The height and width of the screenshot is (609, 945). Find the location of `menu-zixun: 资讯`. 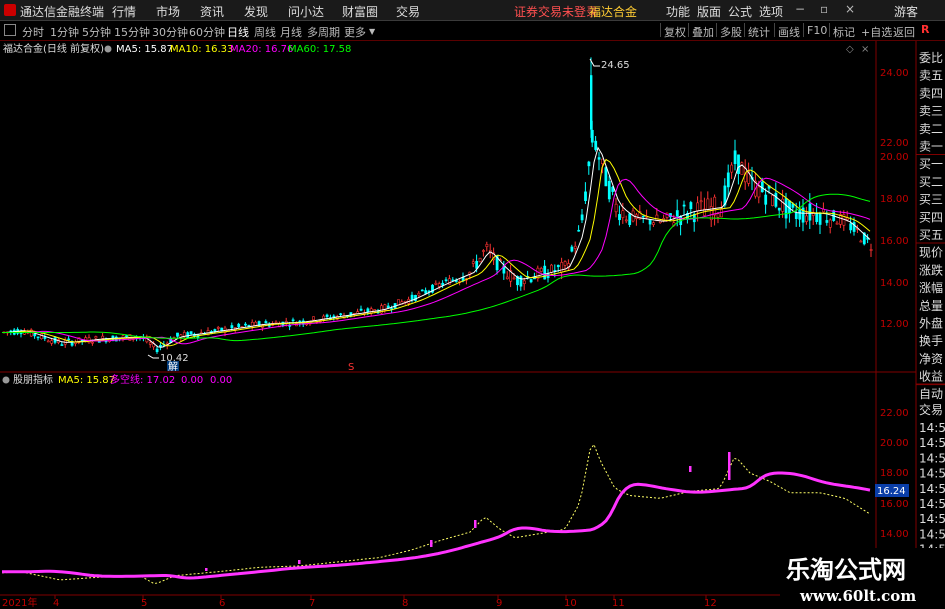

menu-zixun: 资讯 is located at coordinates (212, 11).